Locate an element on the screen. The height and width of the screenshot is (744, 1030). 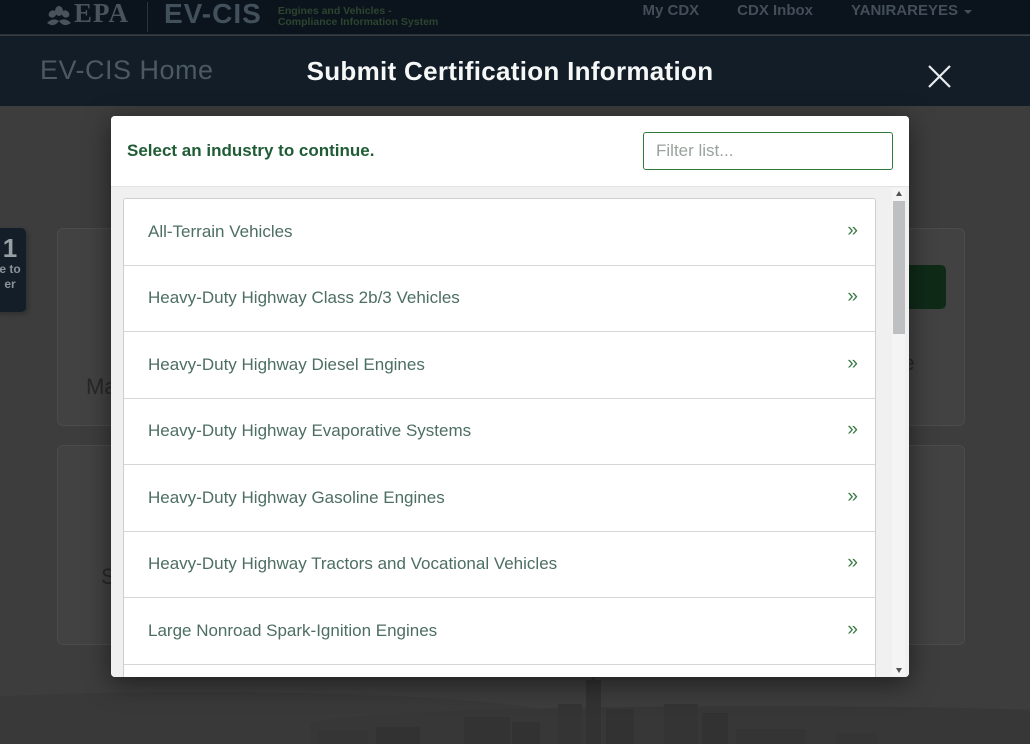
scroll-up-arrow-icon is located at coordinates (898, 193).